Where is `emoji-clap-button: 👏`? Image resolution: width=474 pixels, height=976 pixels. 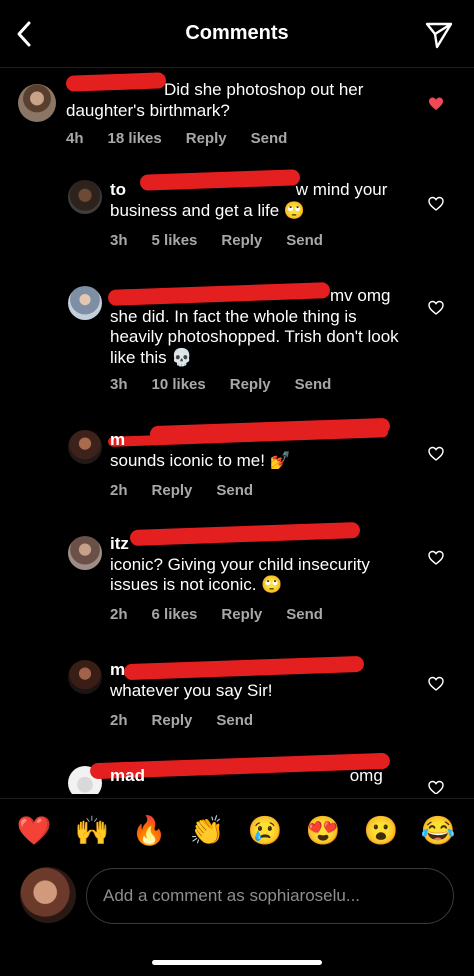 emoji-clap-button: 👏 is located at coordinates (207, 831).